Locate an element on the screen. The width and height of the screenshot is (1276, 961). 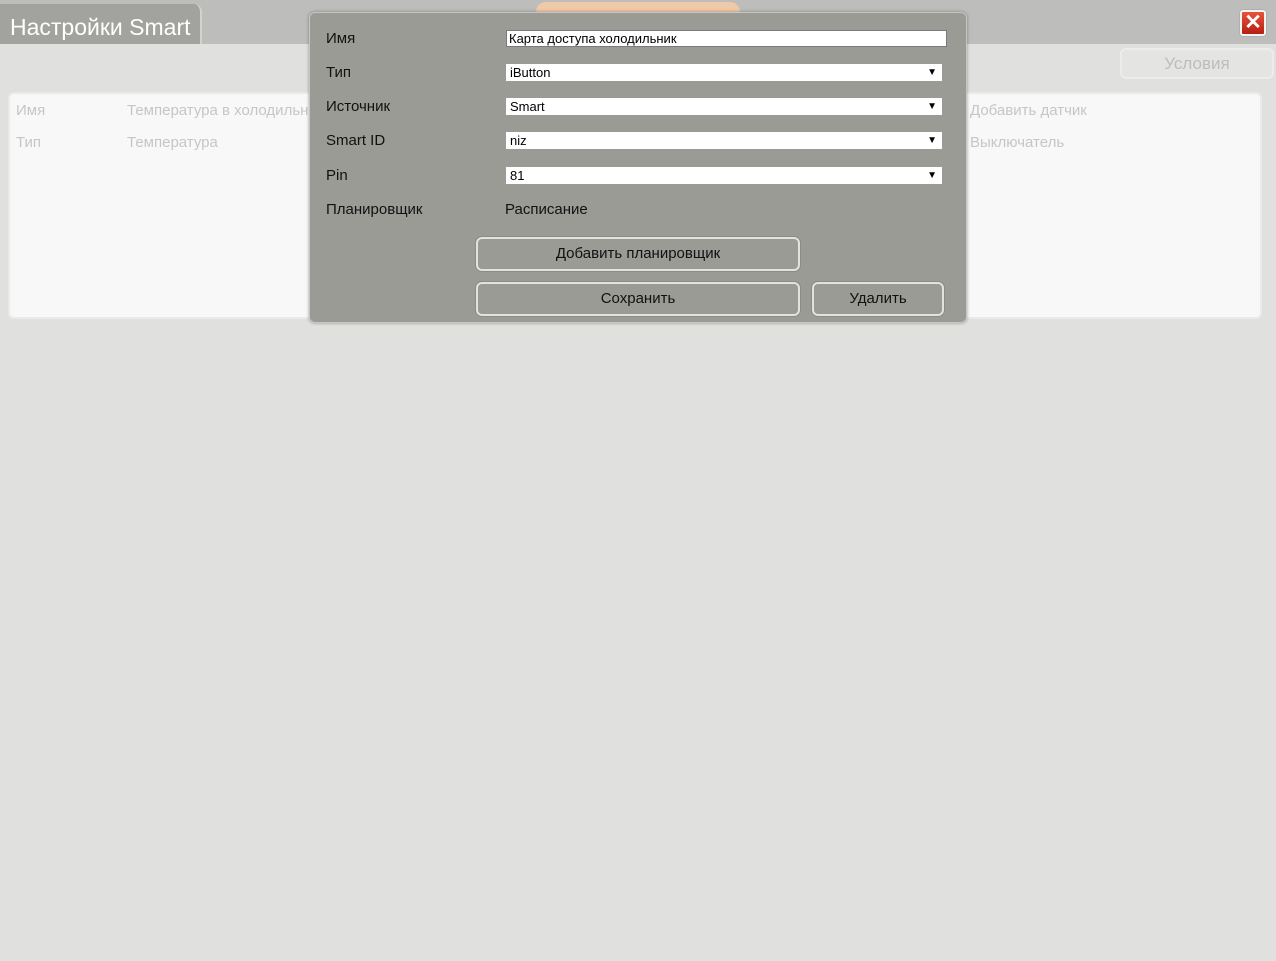
add-scheduler-button: Добавить планировщик is located at coordinates (638, 254).